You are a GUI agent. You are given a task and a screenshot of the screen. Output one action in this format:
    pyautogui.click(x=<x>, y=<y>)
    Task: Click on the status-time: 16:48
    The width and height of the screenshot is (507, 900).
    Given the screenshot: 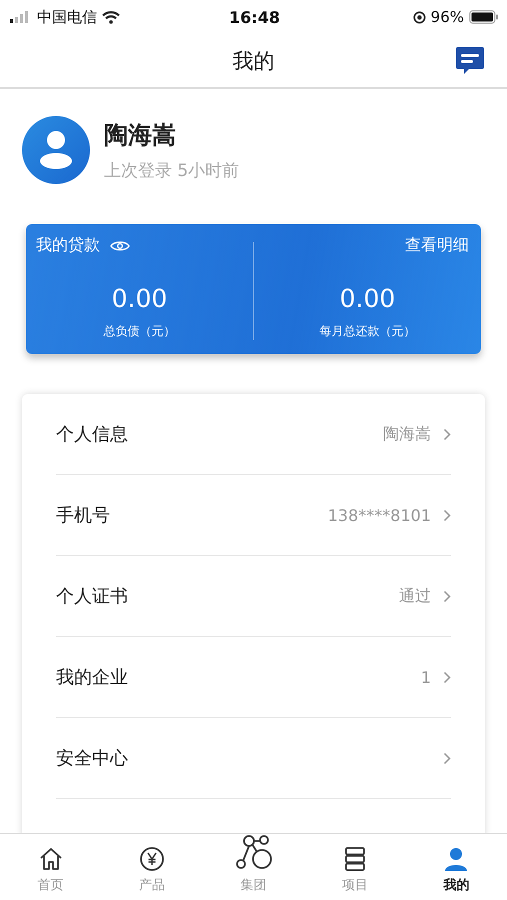 What is the action you would take?
    pyautogui.click(x=254, y=17)
    